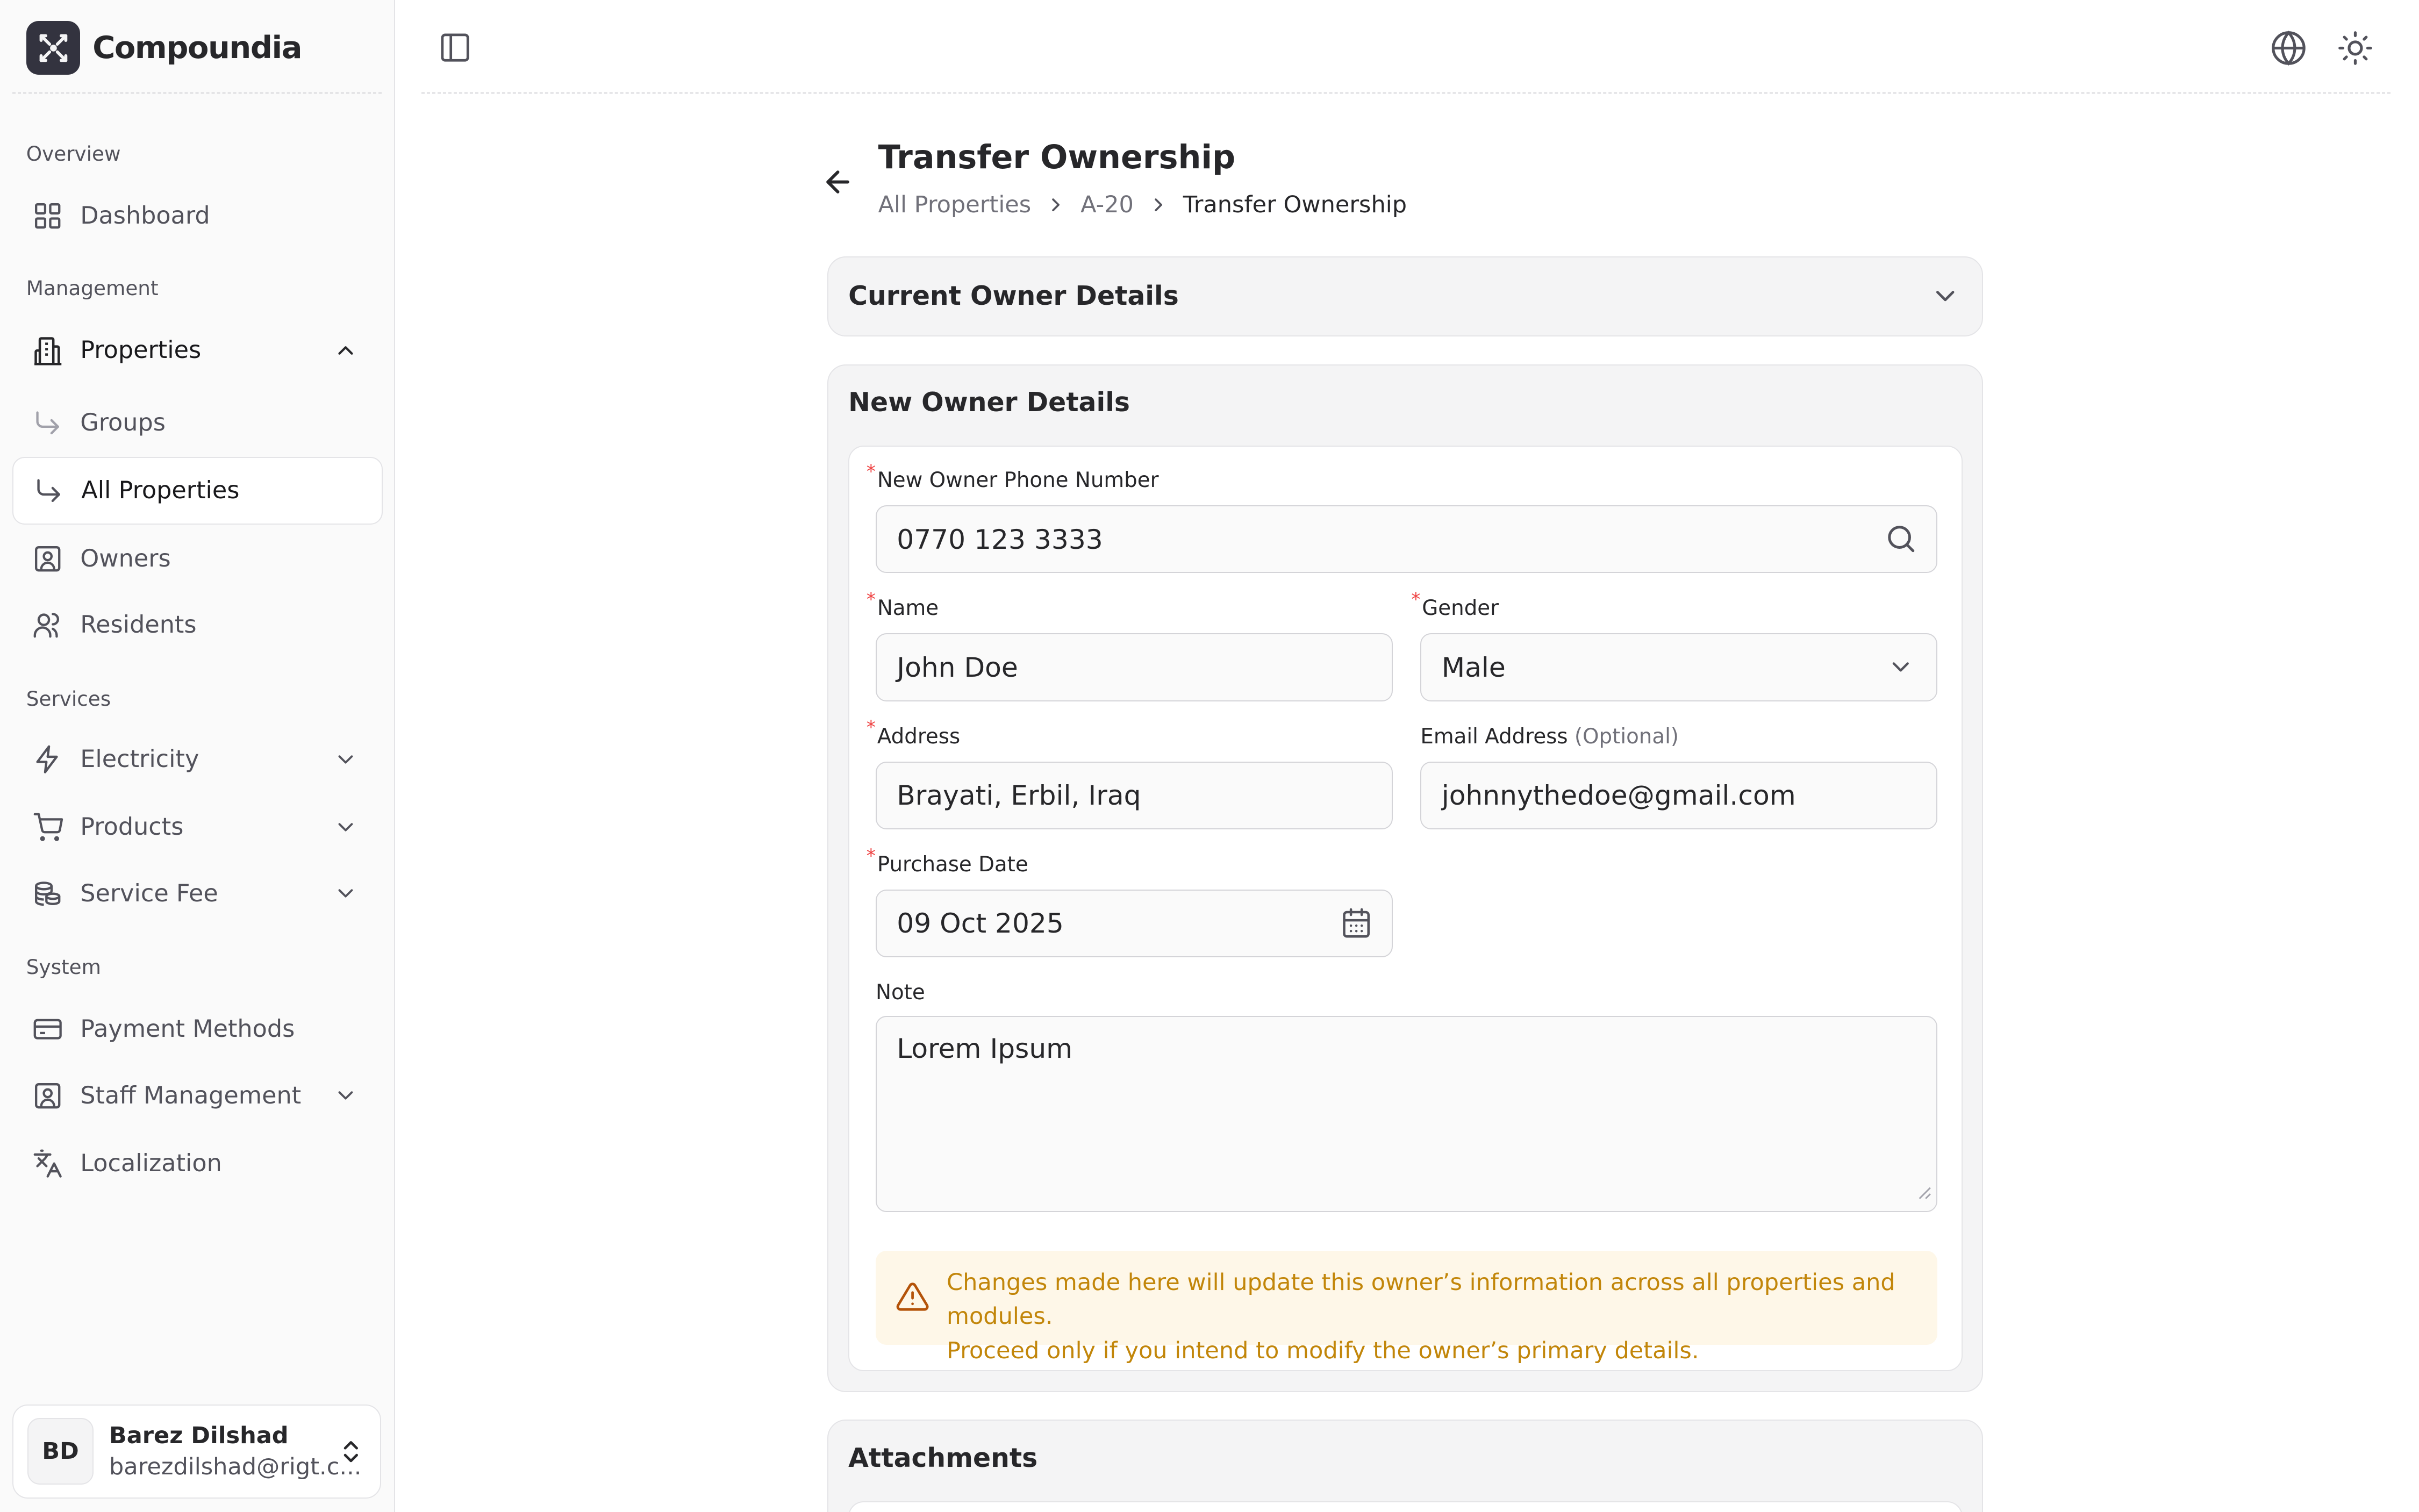 Image resolution: width=2419 pixels, height=1512 pixels. I want to click on sidebar-item-properties: Properties, so click(197, 350).